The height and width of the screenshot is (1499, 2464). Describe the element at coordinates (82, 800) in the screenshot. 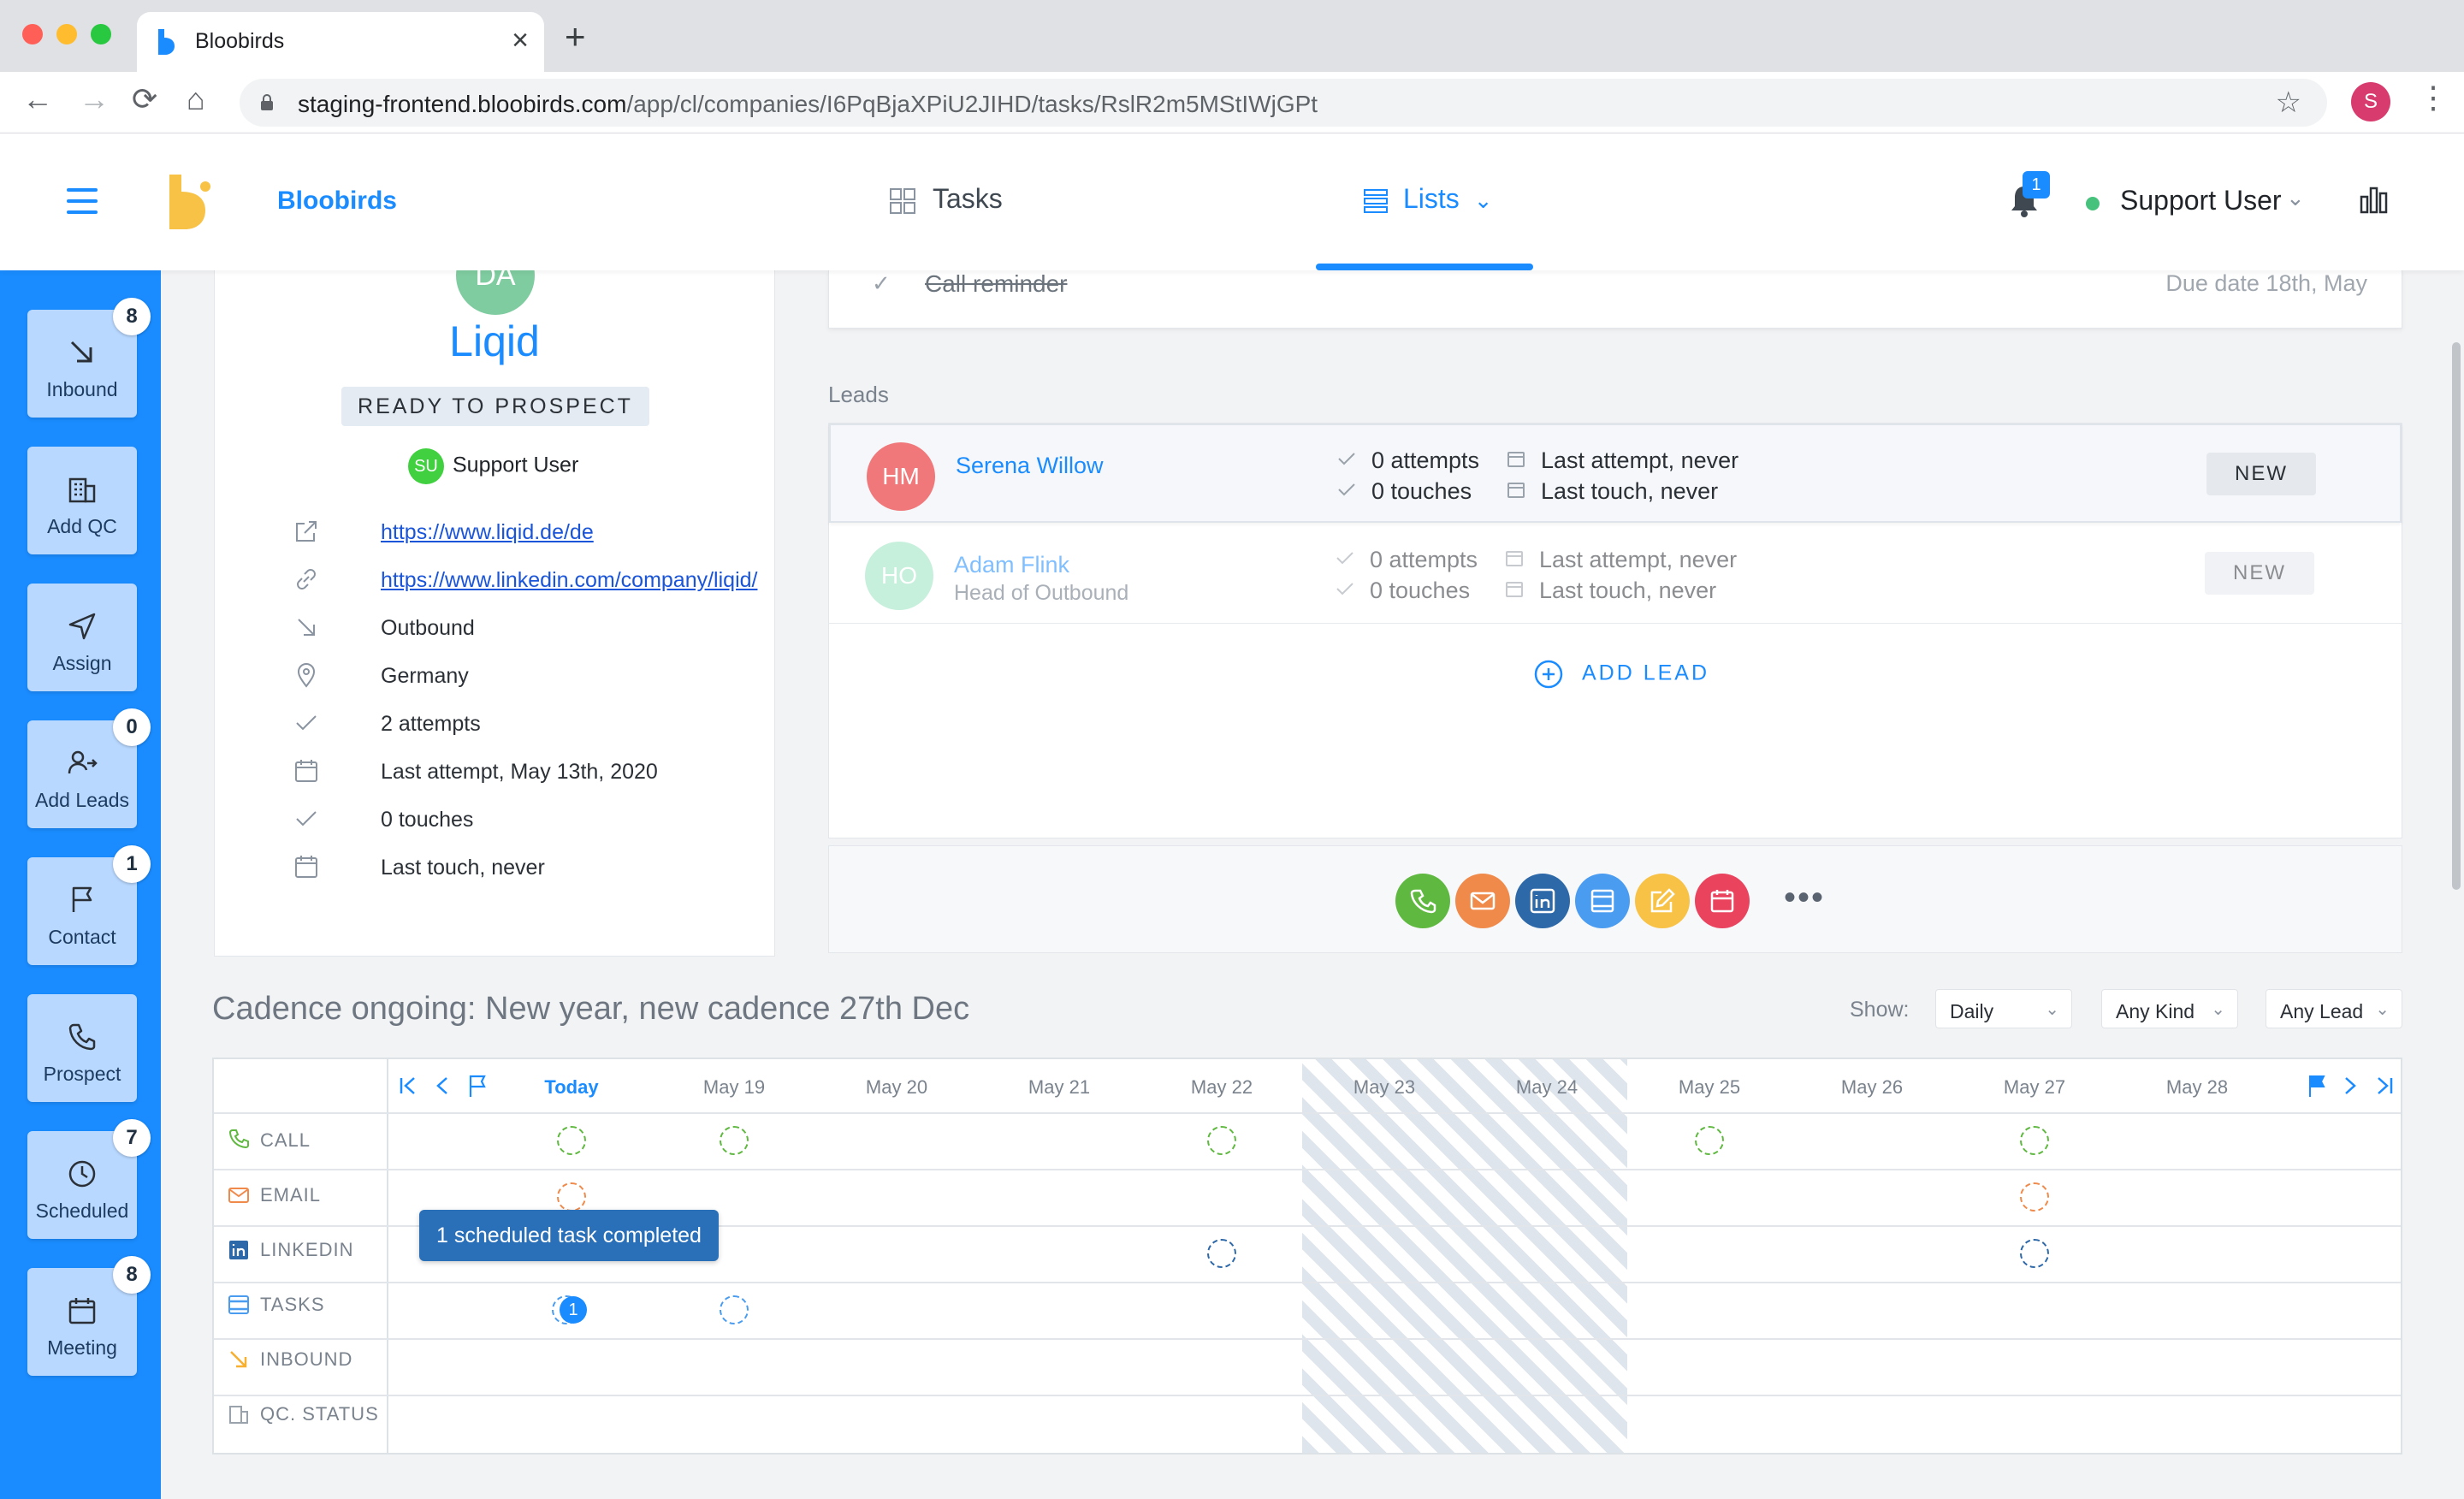

I see `sidebar-item-label: Add Leads` at that location.